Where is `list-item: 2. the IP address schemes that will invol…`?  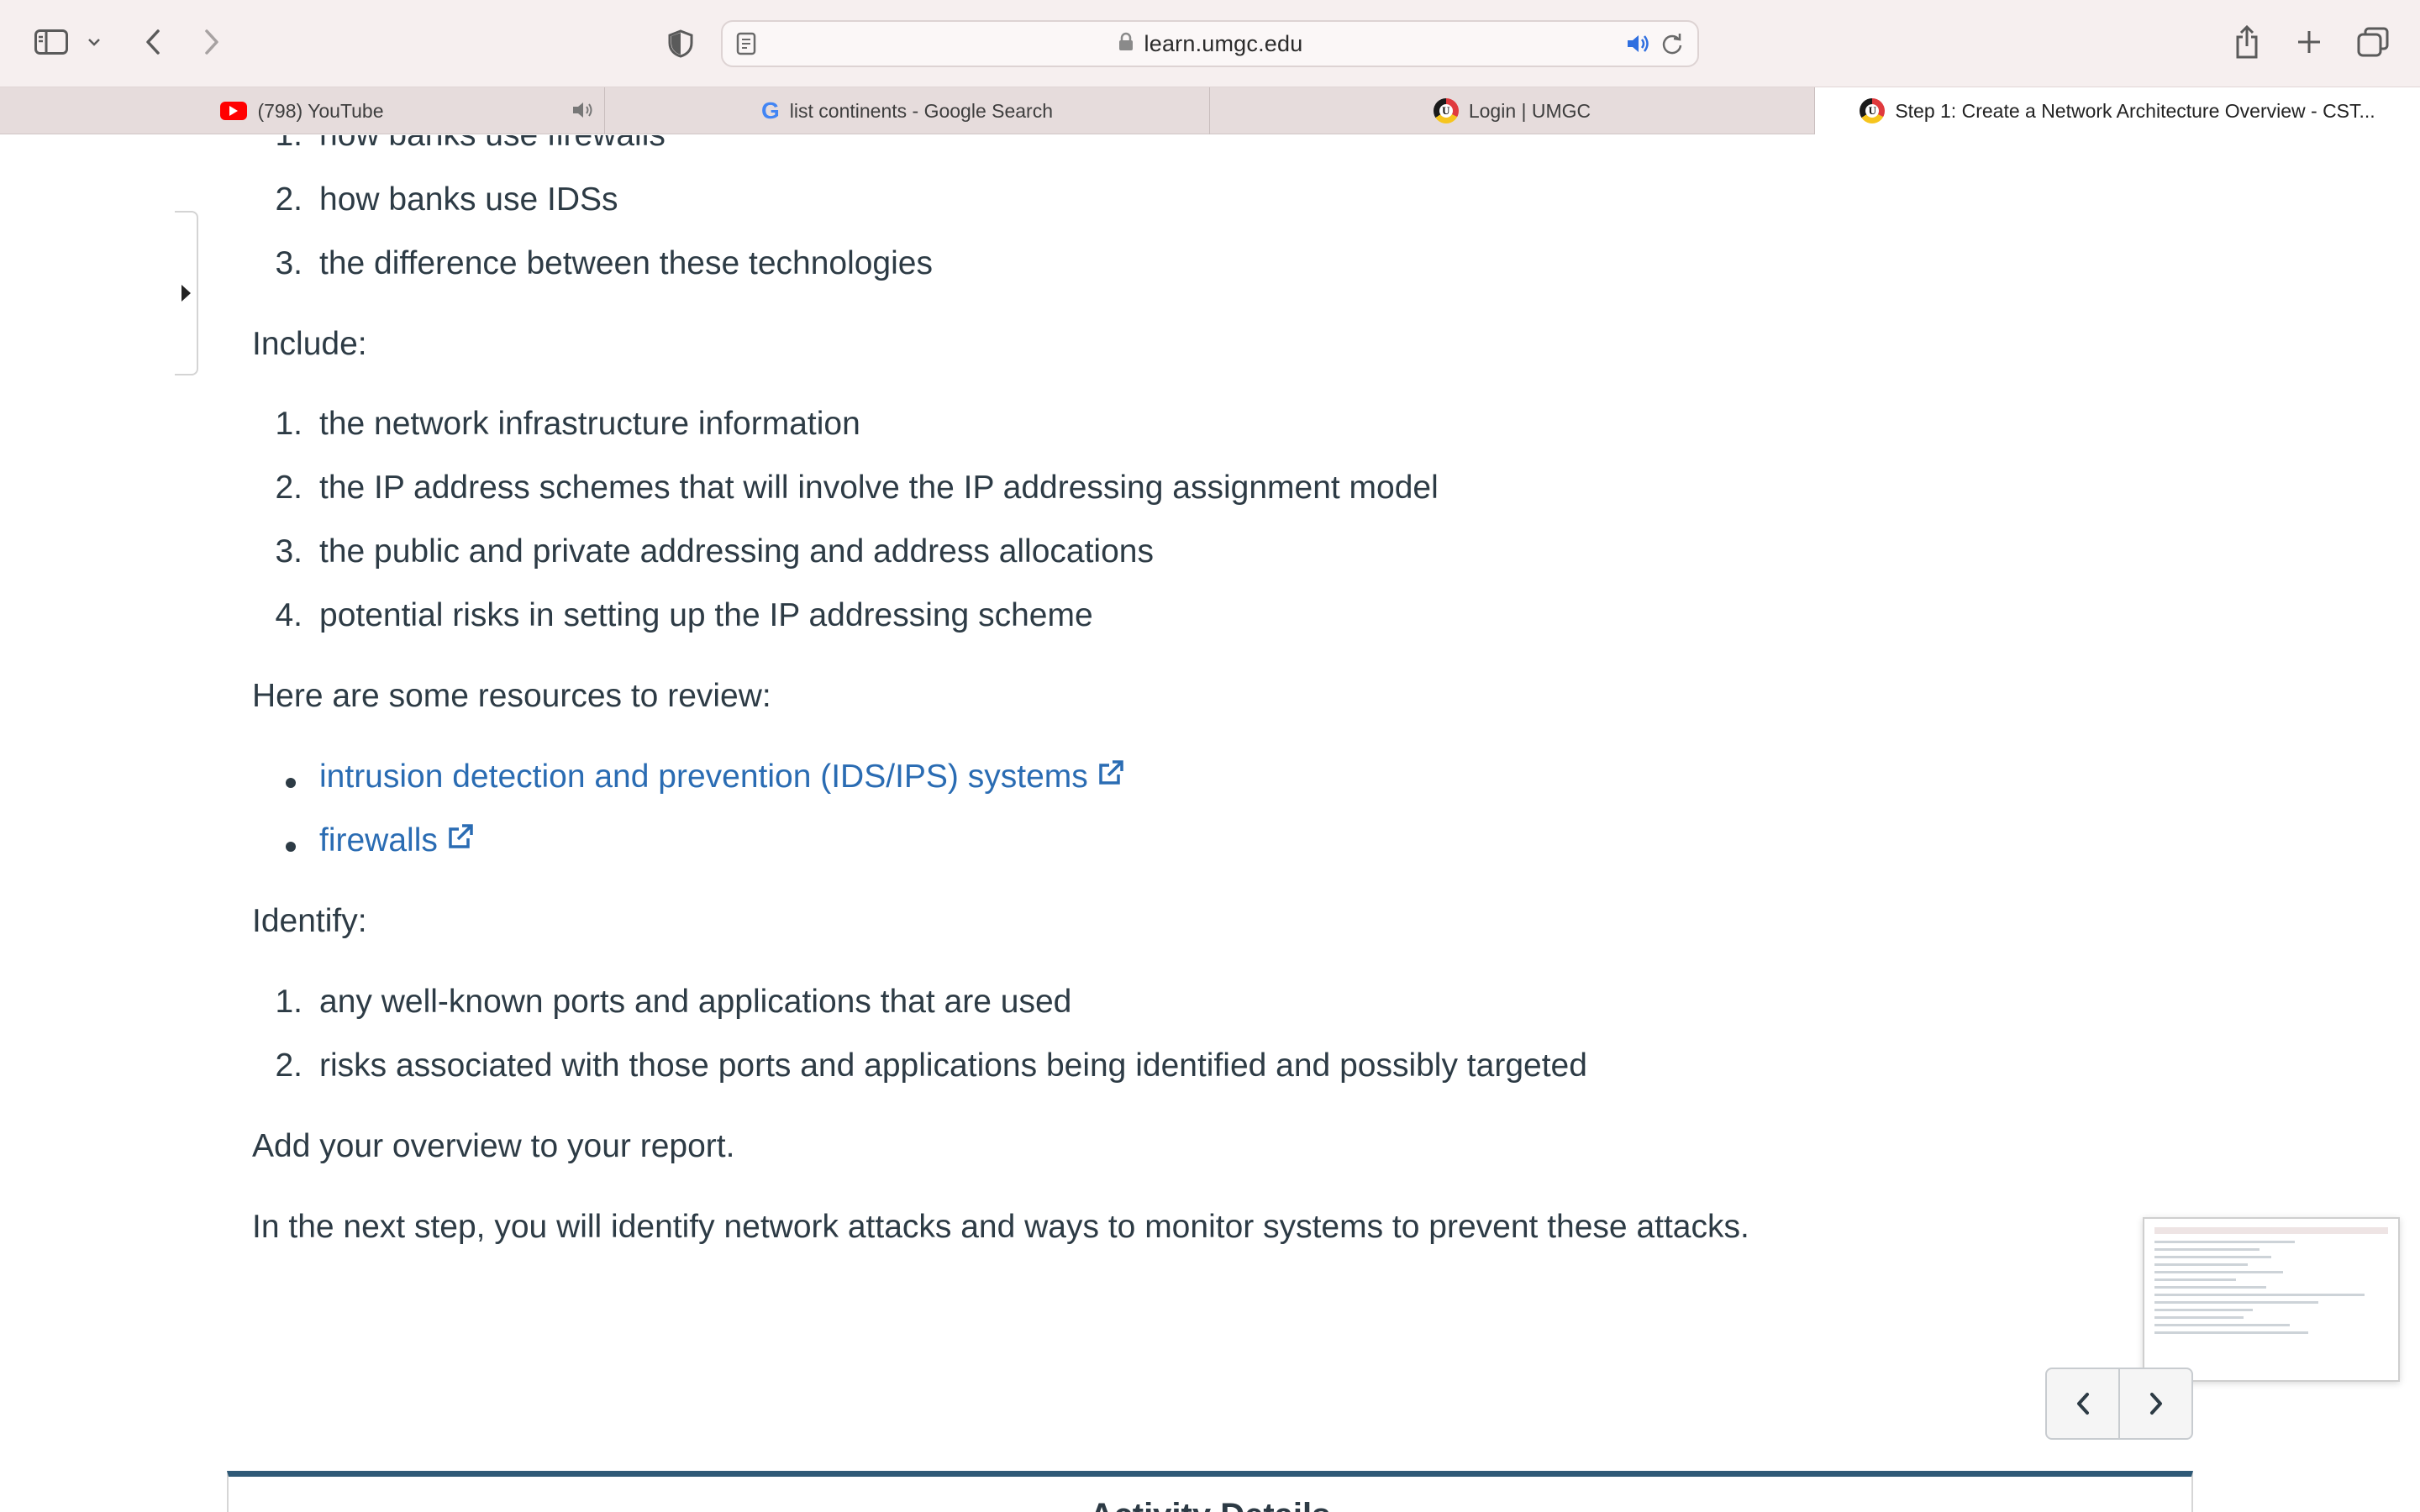
list-item: 2. the IP address schemes that will invol… is located at coordinates (857, 488).